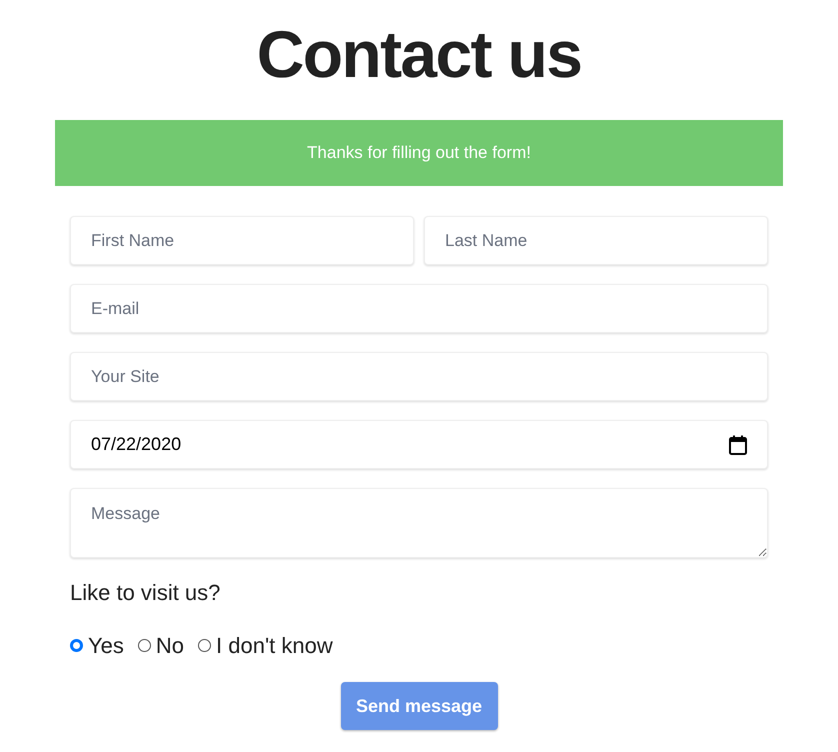  Describe the element at coordinates (136, 444) in the screenshot. I see `date-value: 07/22/2020` at that location.